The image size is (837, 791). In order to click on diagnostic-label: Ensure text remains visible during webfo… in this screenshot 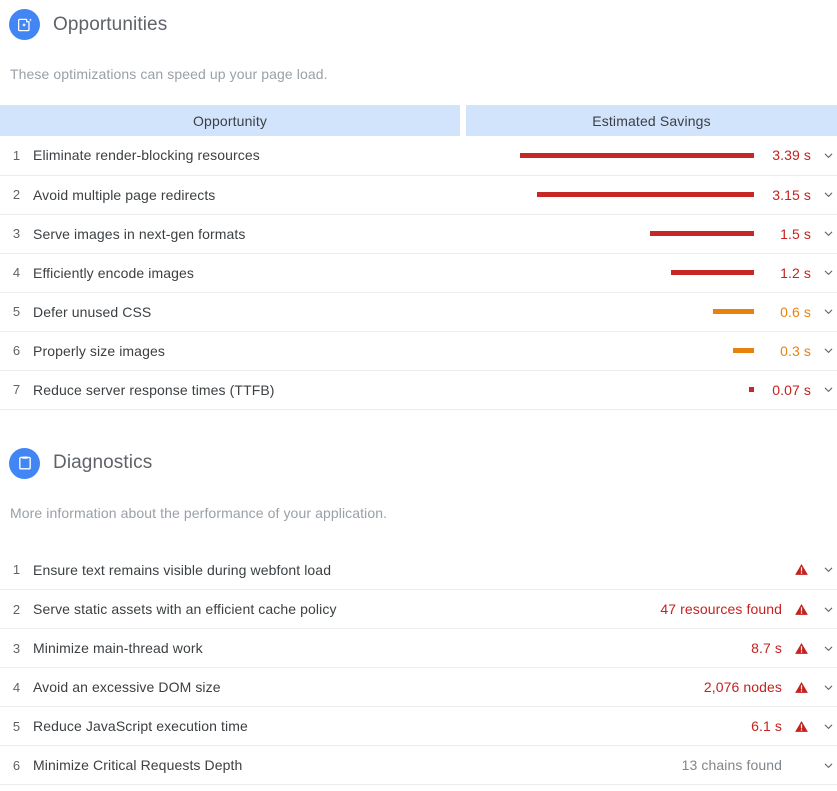, I will do `click(248, 570)`.